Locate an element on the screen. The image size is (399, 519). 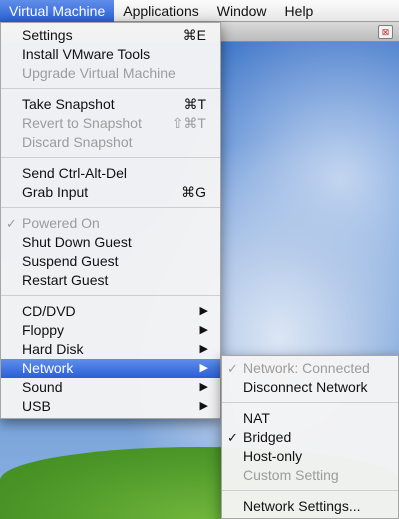
menu-item-label: Discard Snapshot is located at coordinates (77, 142).